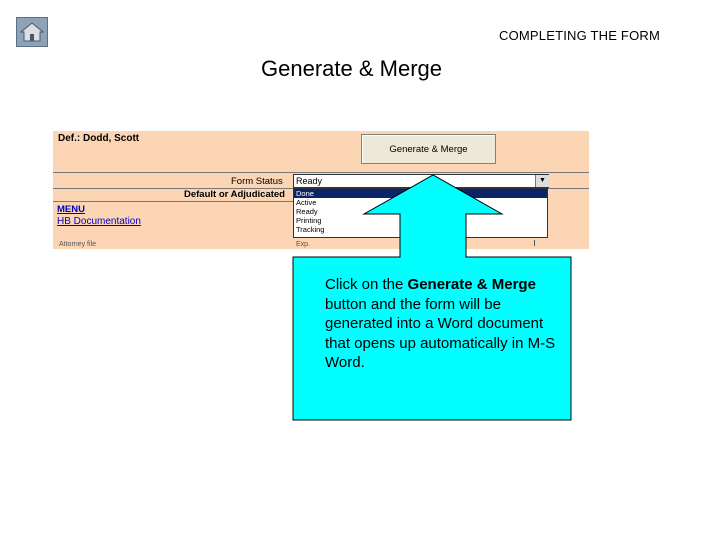  I want to click on callout-text-bold: Generate & Merge, so click(471, 284).